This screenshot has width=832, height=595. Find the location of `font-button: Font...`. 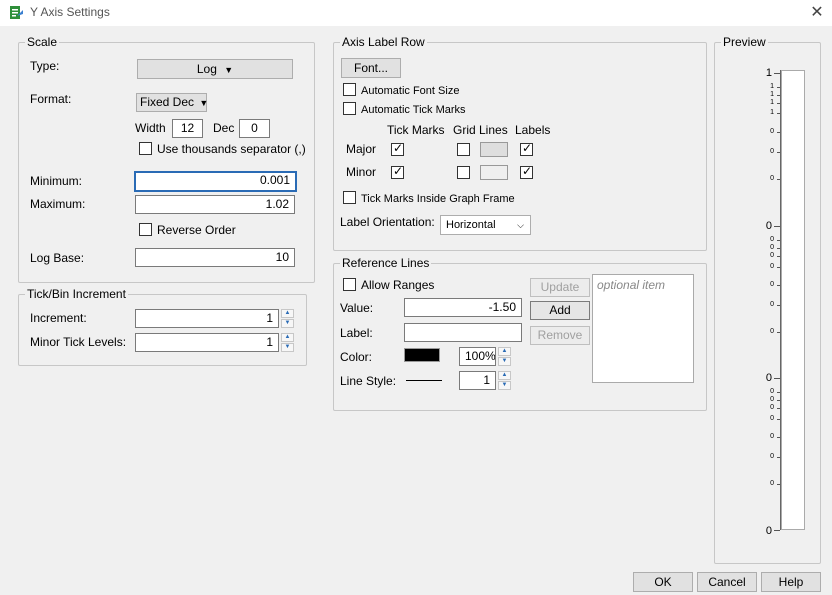

font-button: Font... is located at coordinates (371, 68).